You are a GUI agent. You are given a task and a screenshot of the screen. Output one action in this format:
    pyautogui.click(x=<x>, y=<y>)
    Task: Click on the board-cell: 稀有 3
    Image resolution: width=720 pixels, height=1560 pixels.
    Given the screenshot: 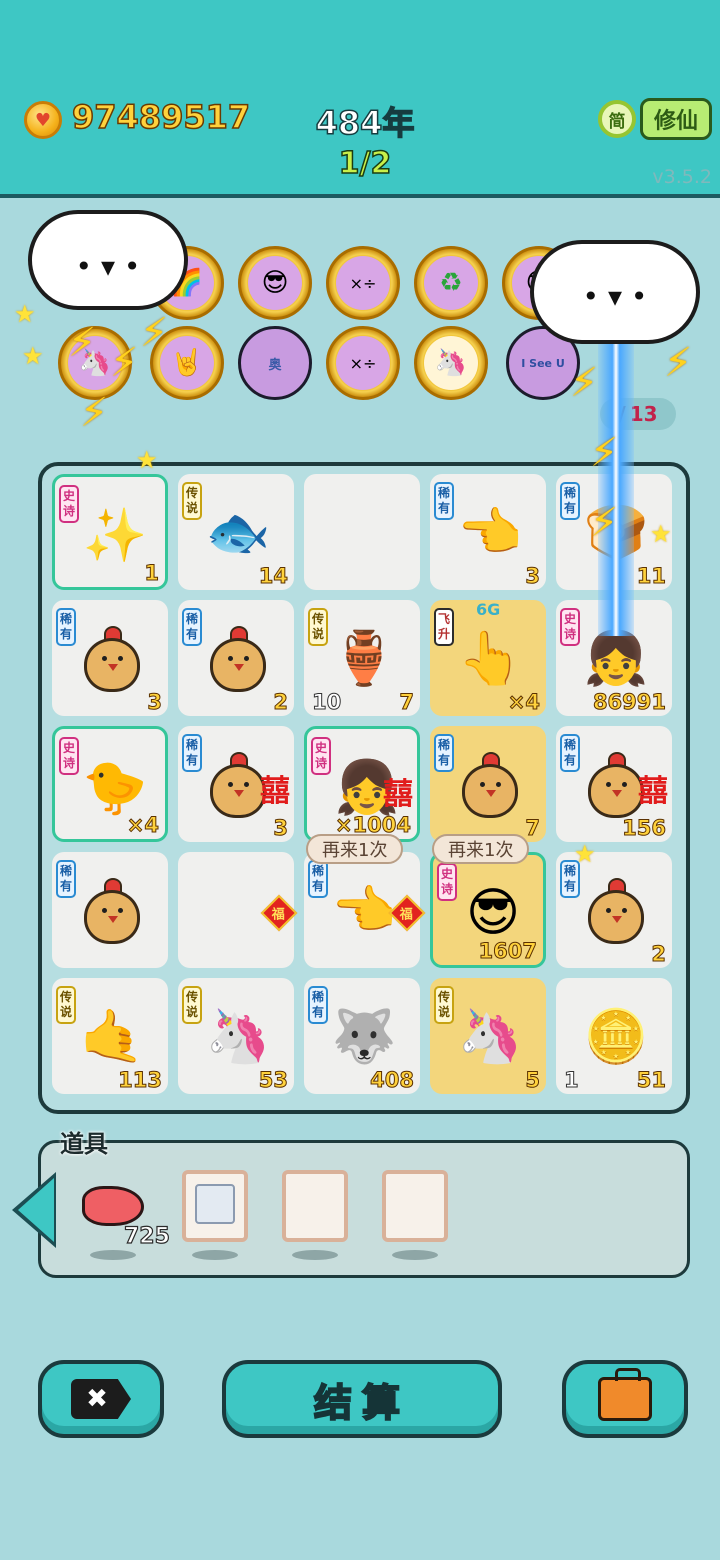 What is the action you would take?
    pyautogui.click(x=110, y=658)
    